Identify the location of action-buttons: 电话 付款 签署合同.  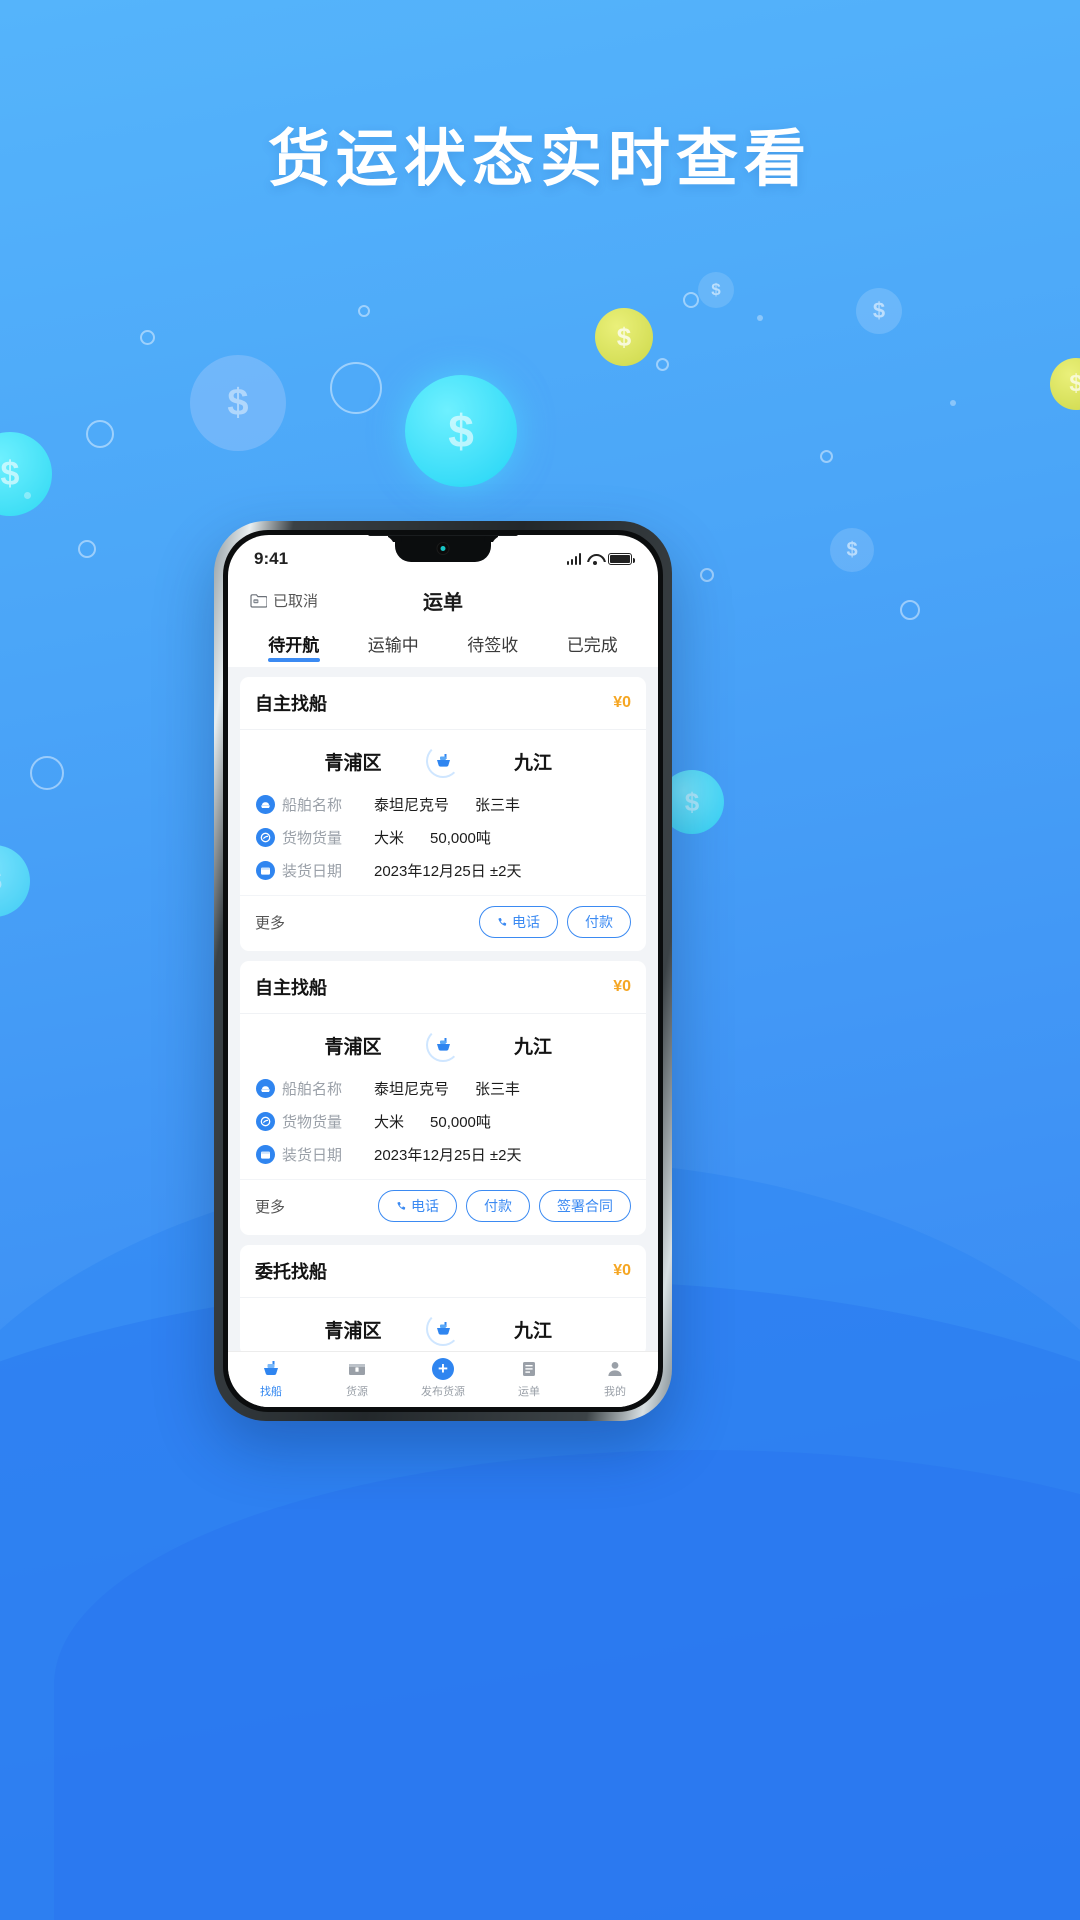
(504, 1206).